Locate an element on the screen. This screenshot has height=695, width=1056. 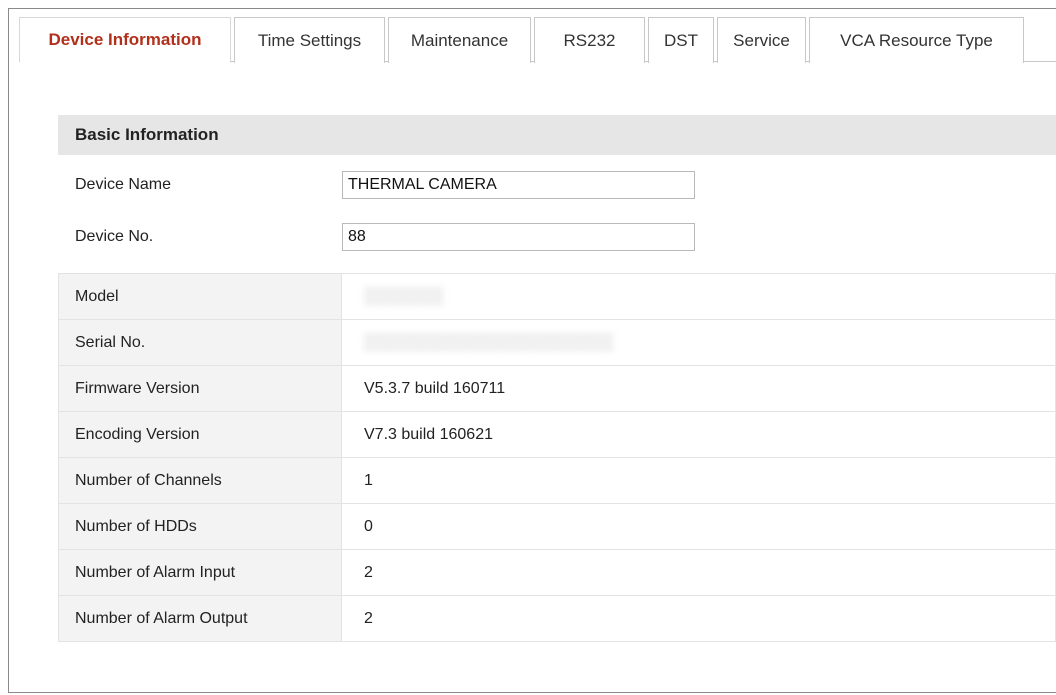
tab-rs232: RS232 is located at coordinates (589, 40).